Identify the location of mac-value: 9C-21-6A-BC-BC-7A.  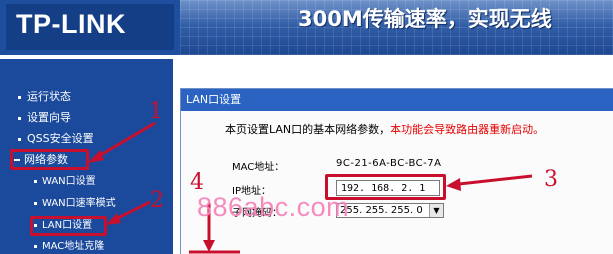
(389, 163).